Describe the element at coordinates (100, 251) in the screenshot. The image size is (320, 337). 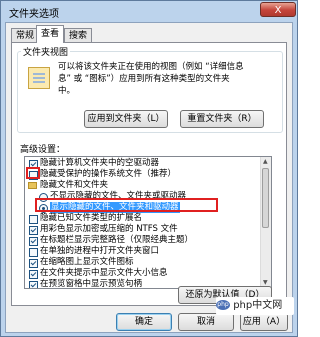
I see `list-item-label: 在单独的进程中打开文件夹窗口` at that location.